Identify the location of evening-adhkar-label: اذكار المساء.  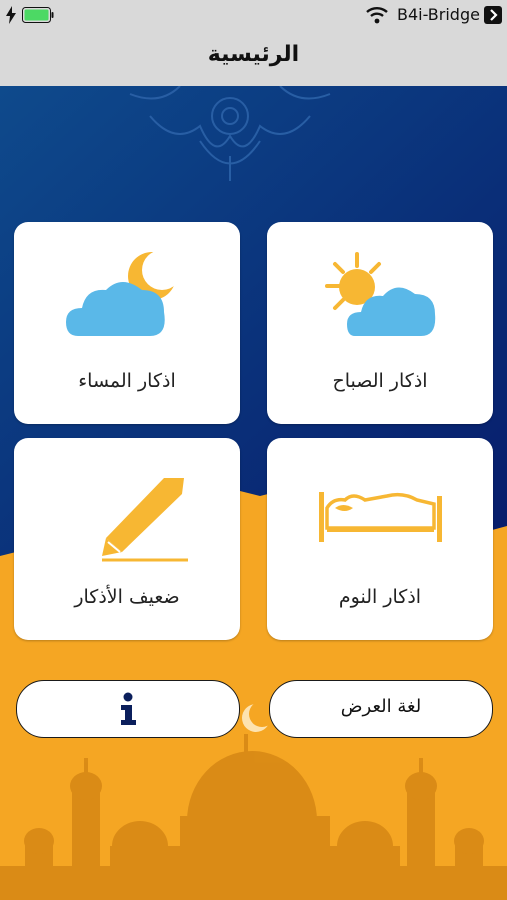
(127, 381).